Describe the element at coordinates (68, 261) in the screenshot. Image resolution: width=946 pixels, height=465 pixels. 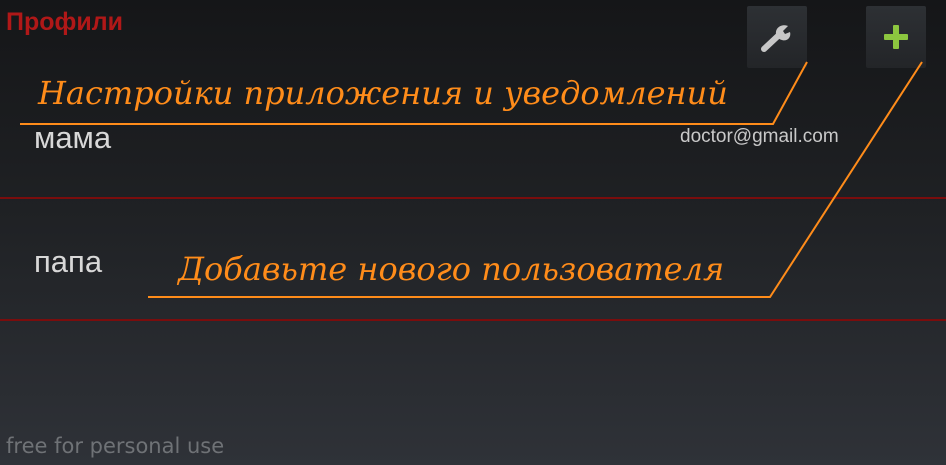
I see `profile-name: папа` at that location.